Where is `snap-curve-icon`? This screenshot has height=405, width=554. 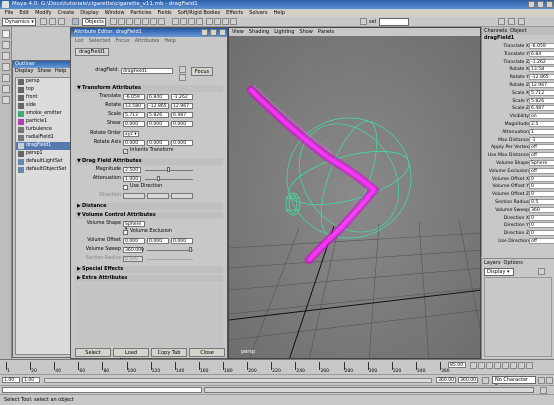 snap-curve-icon is located at coordinates (183, 21).